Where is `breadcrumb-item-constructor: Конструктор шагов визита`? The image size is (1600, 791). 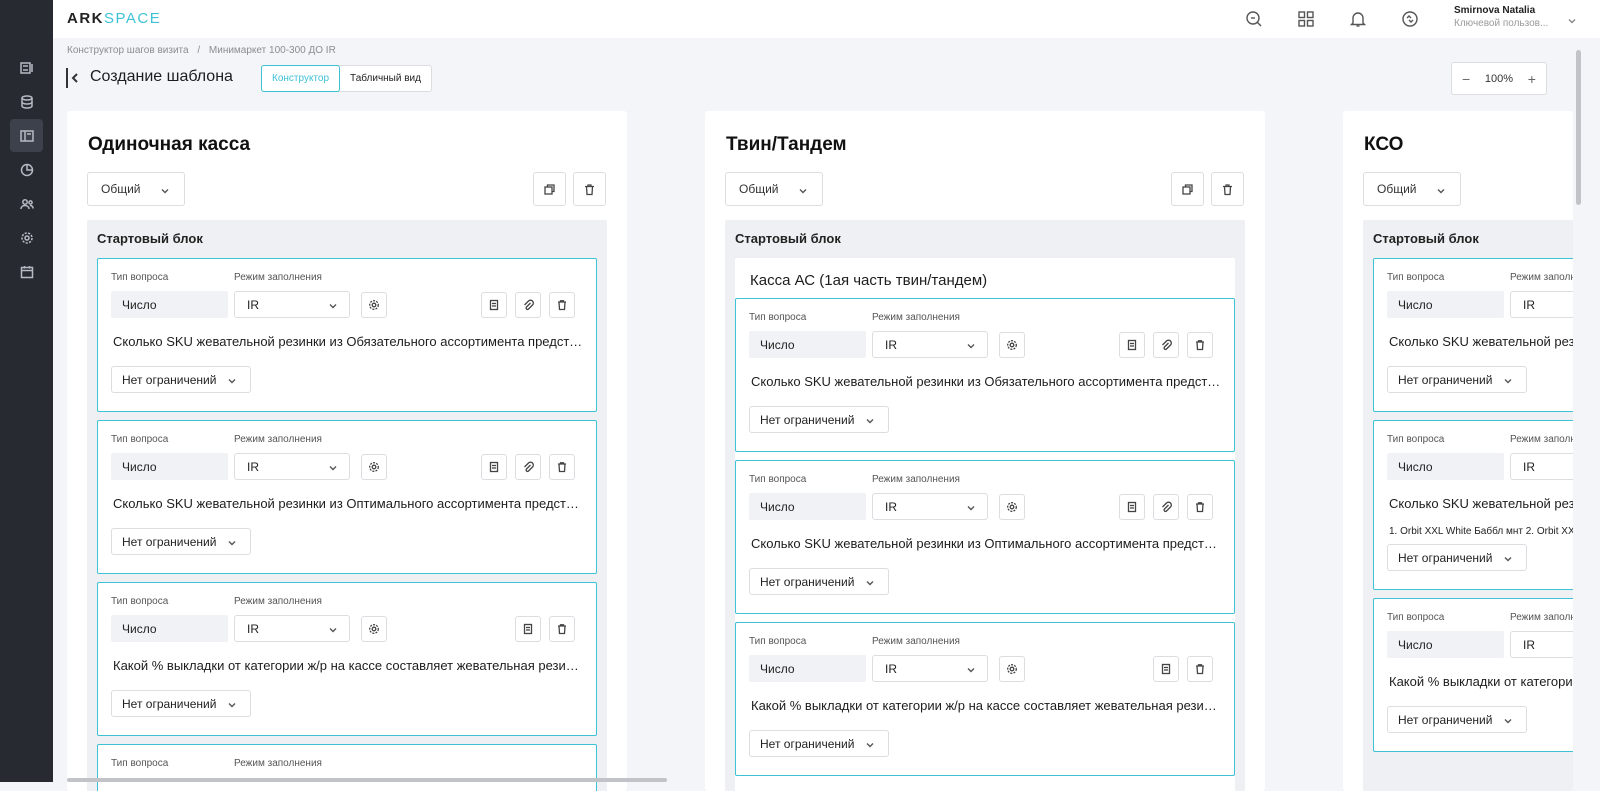
breadcrumb-item-constructor: Конструктор шагов визита is located at coordinates (128, 50).